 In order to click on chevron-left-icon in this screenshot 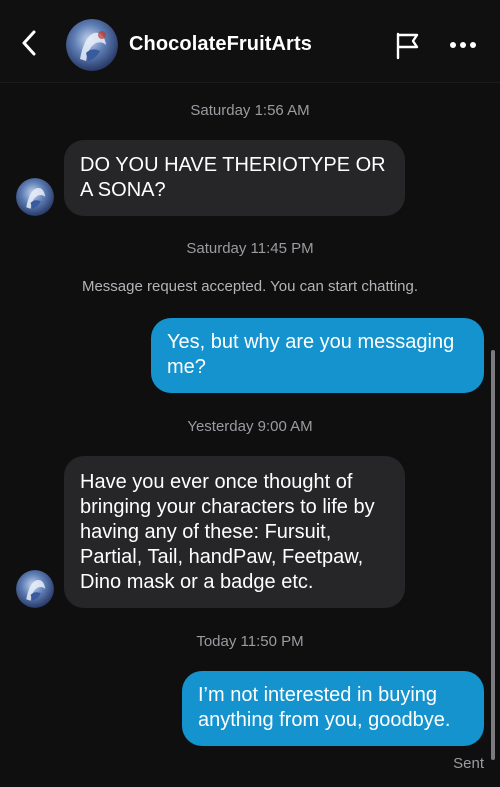, I will do `click(29, 45)`.